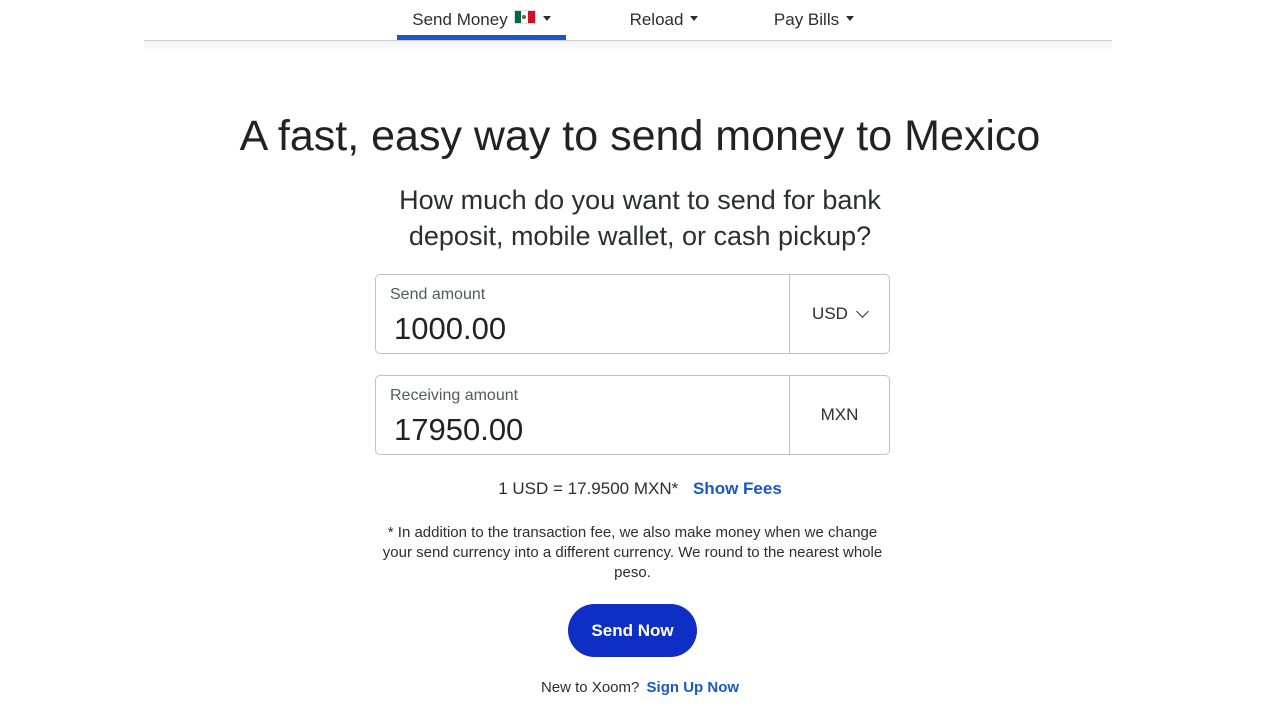 Image resolution: width=1280 pixels, height=720 pixels. Describe the element at coordinates (590, 687) in the screenshot. I see `signup-prompt: New to Xoom?` at that location.